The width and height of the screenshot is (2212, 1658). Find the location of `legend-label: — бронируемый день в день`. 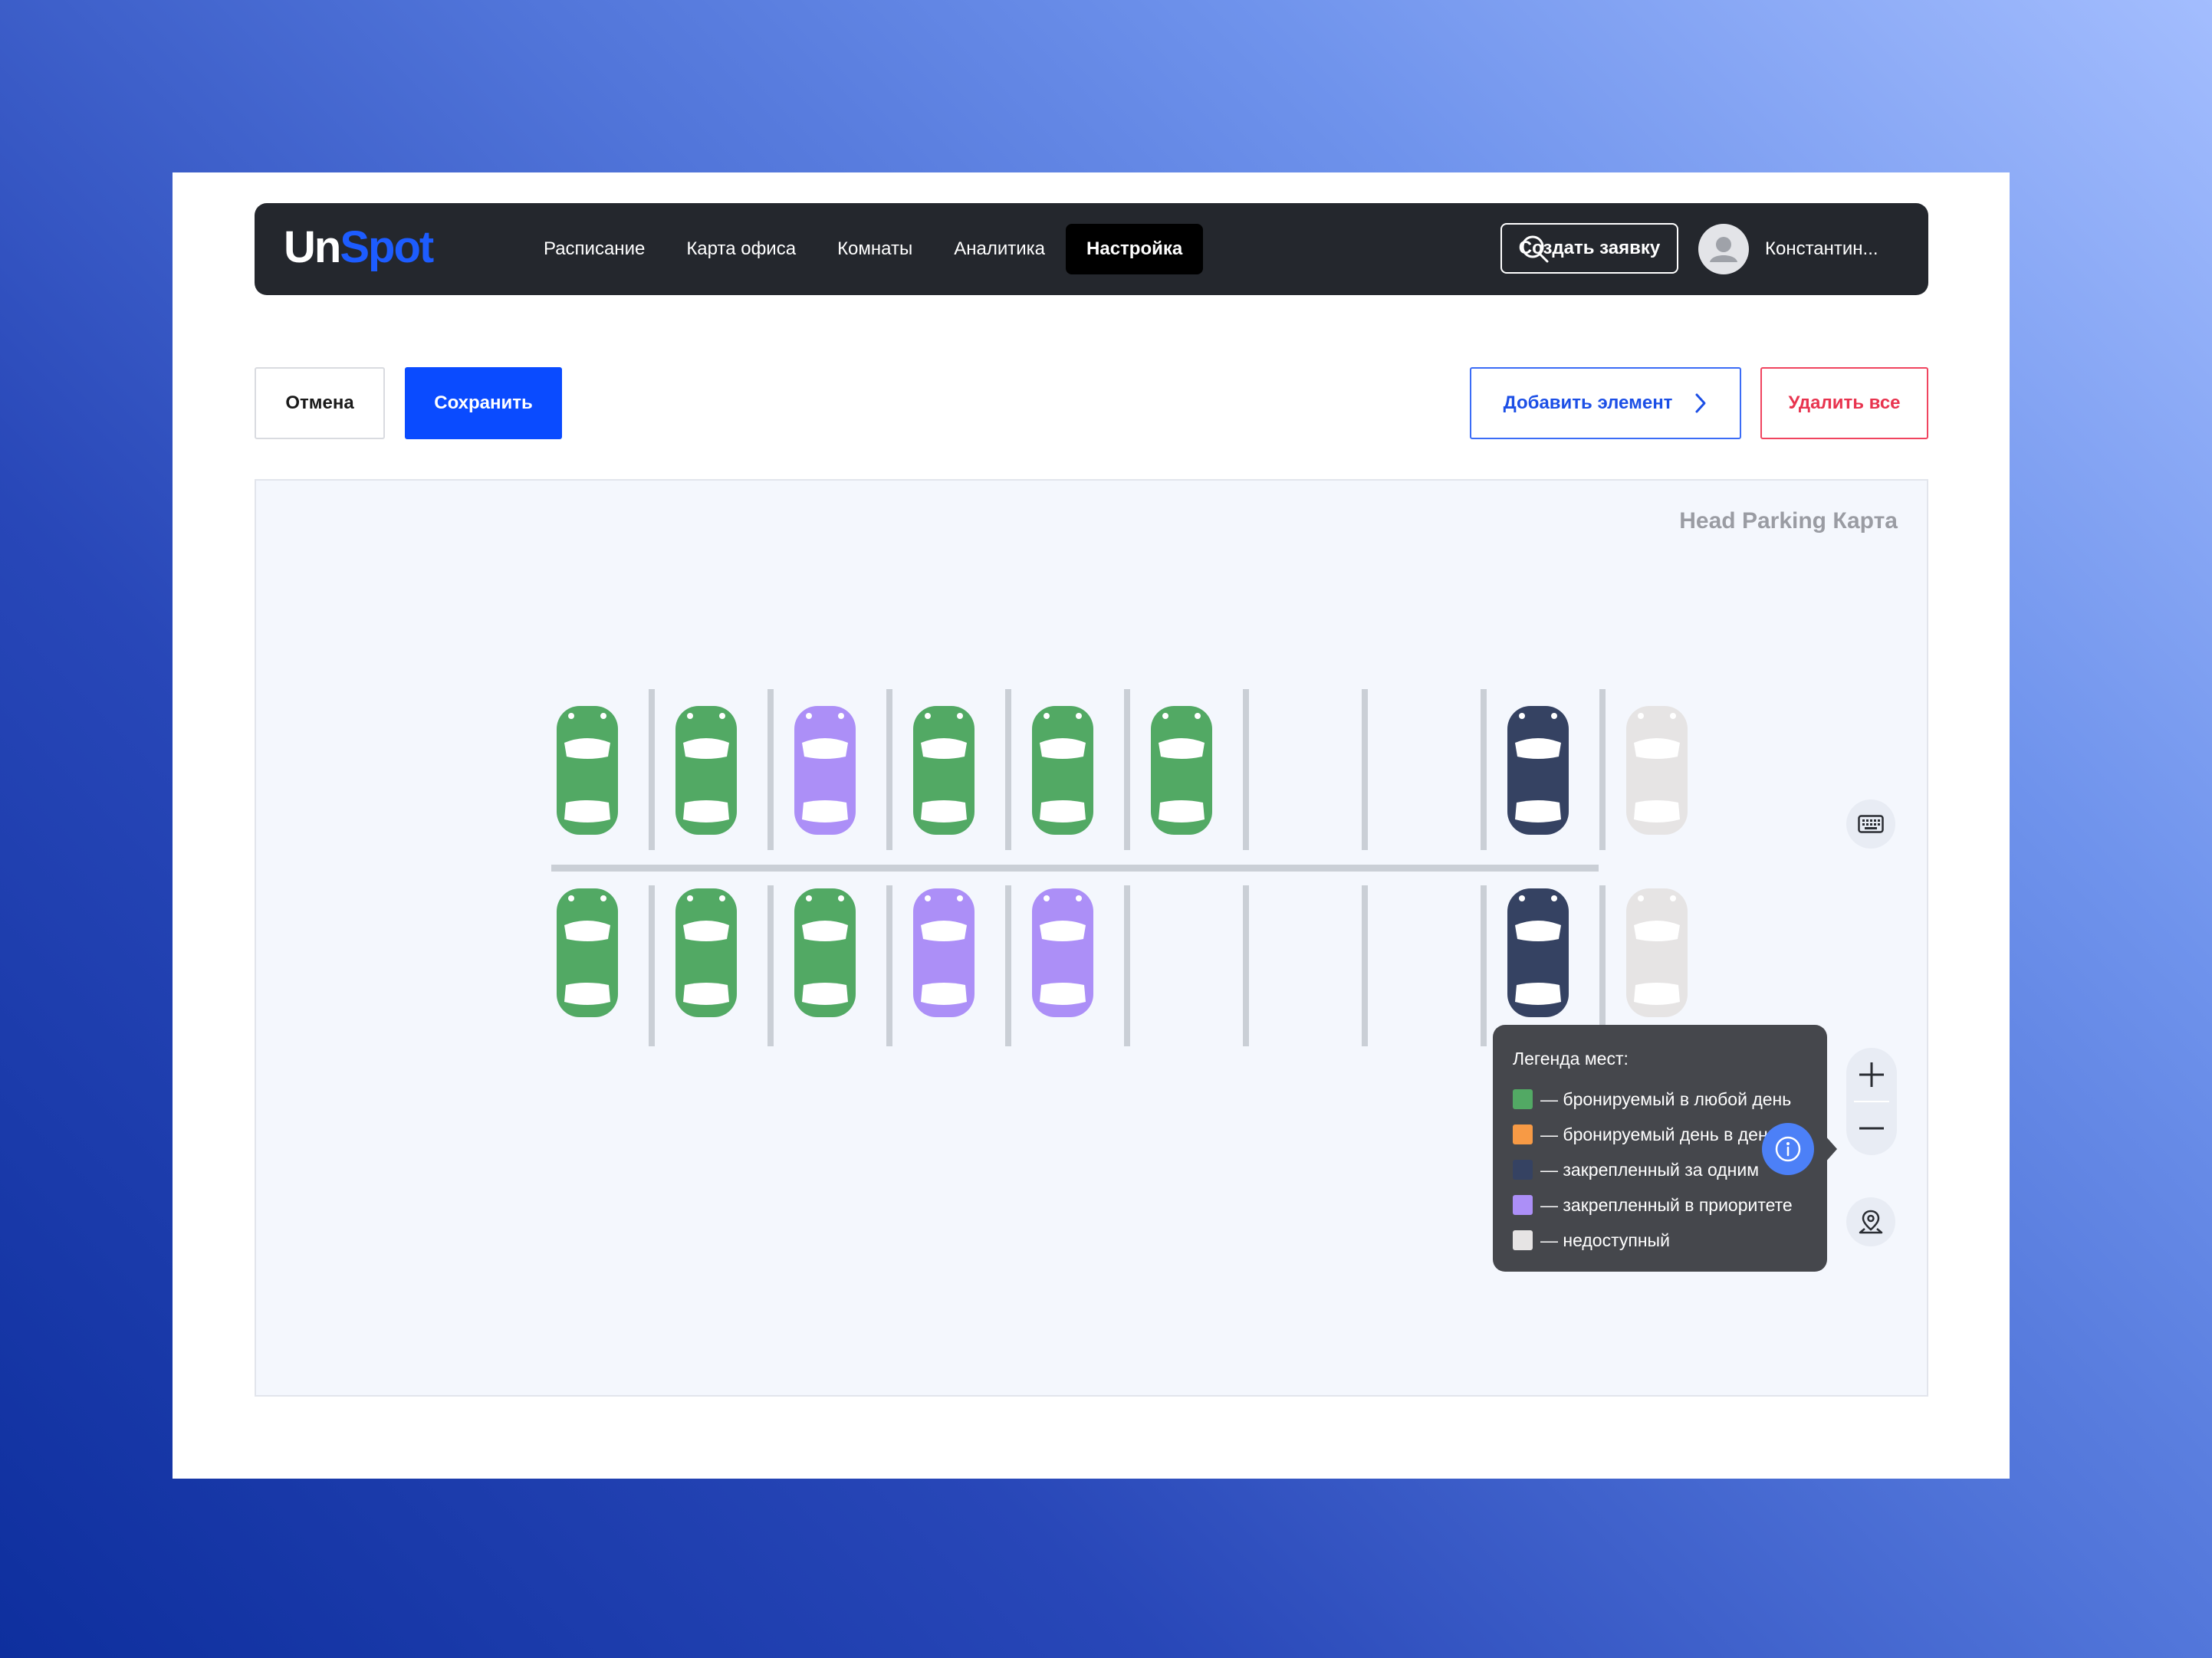

legend-label: — бронируемый день в день is located at coordinates (1658, 1134).